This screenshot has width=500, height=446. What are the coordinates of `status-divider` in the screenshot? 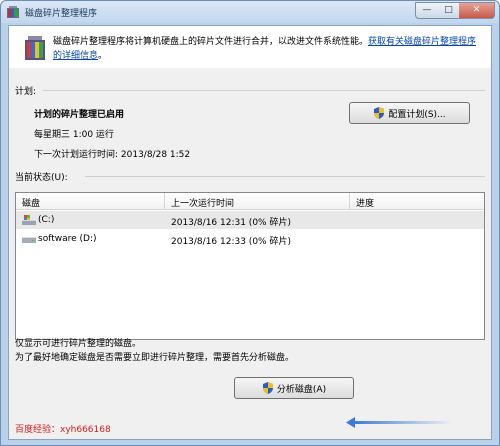 It's located at (285, 176).